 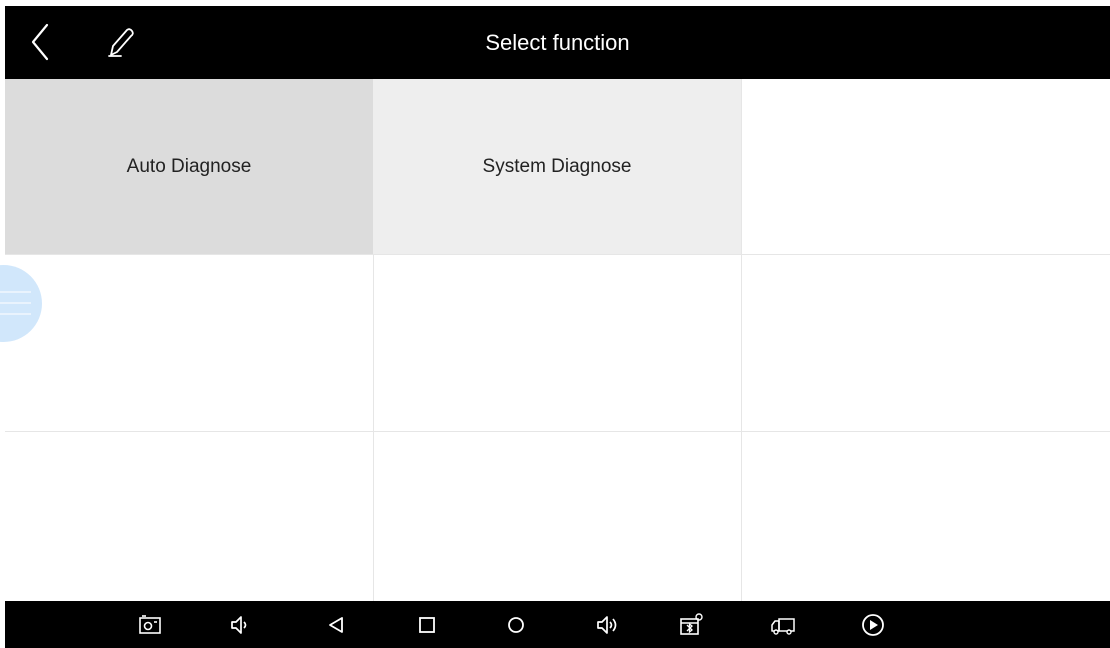 I want to click on nav-recent-apps-button, so click(x=427, y=625).